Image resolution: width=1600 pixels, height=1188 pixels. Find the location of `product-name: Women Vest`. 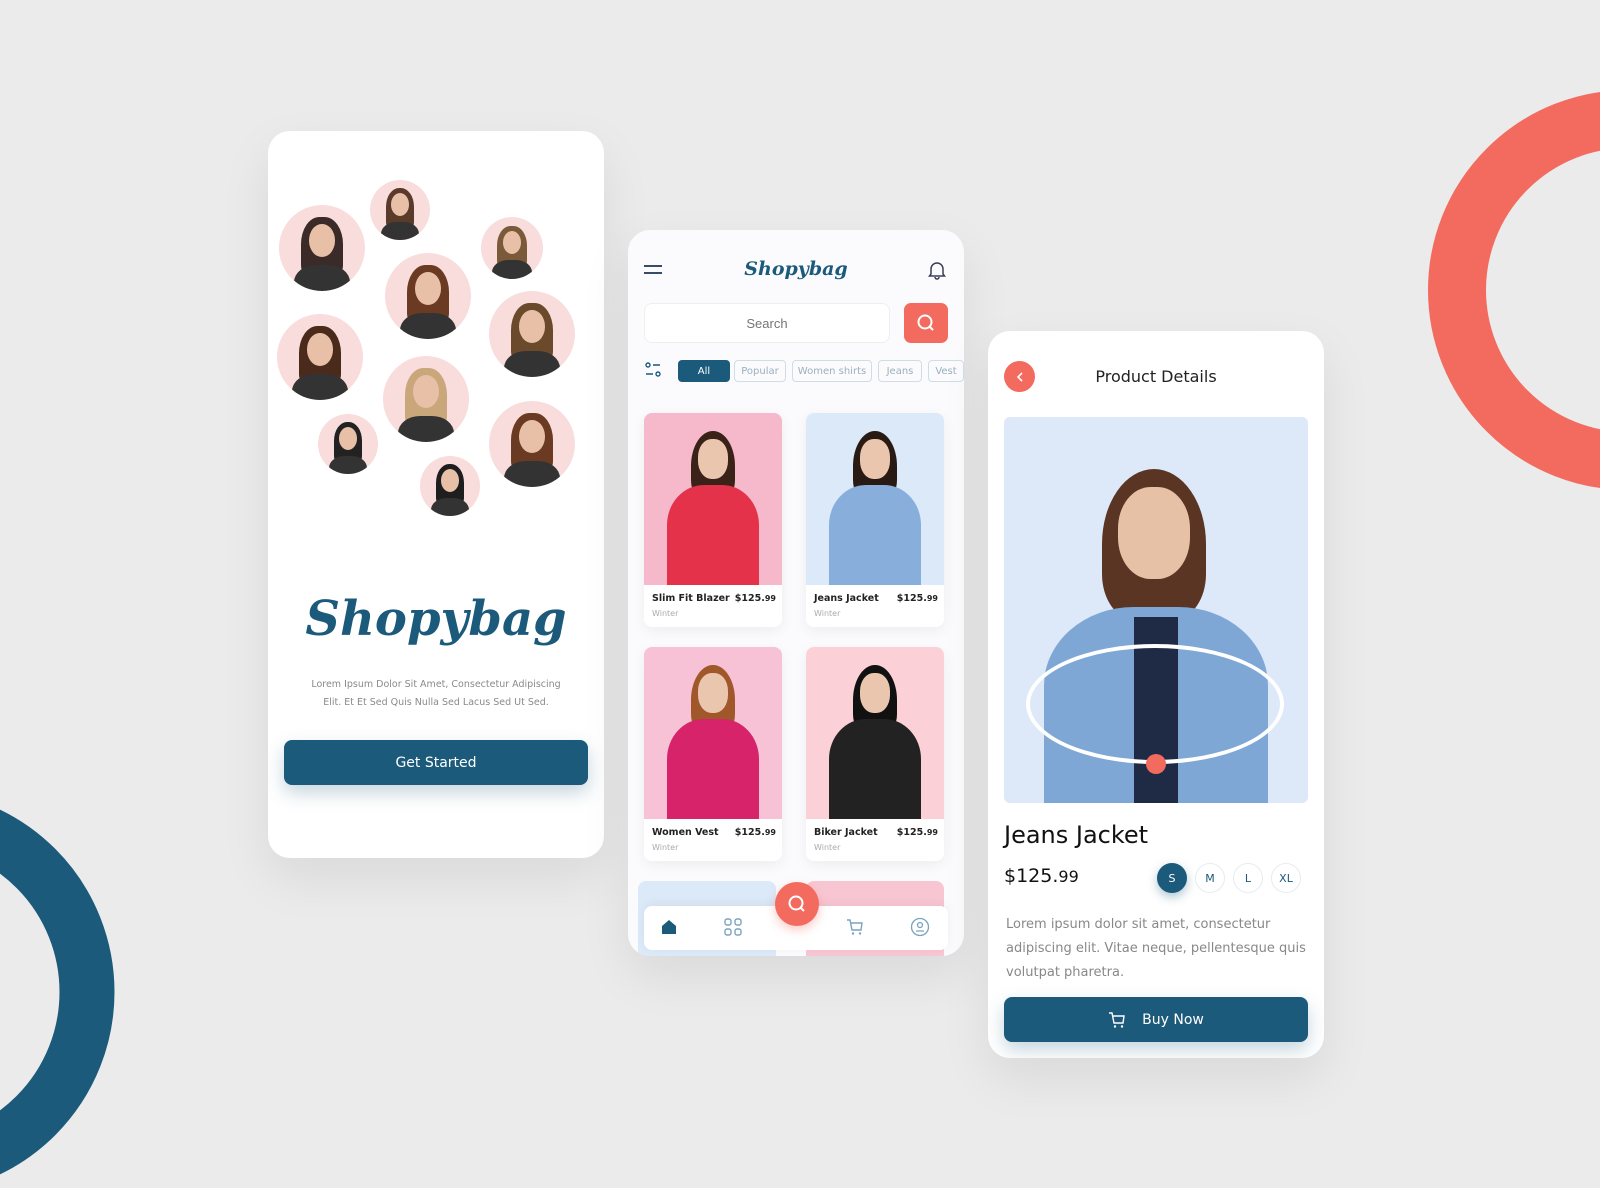

product-name: Women Vest is located at coordinates (685, 832).